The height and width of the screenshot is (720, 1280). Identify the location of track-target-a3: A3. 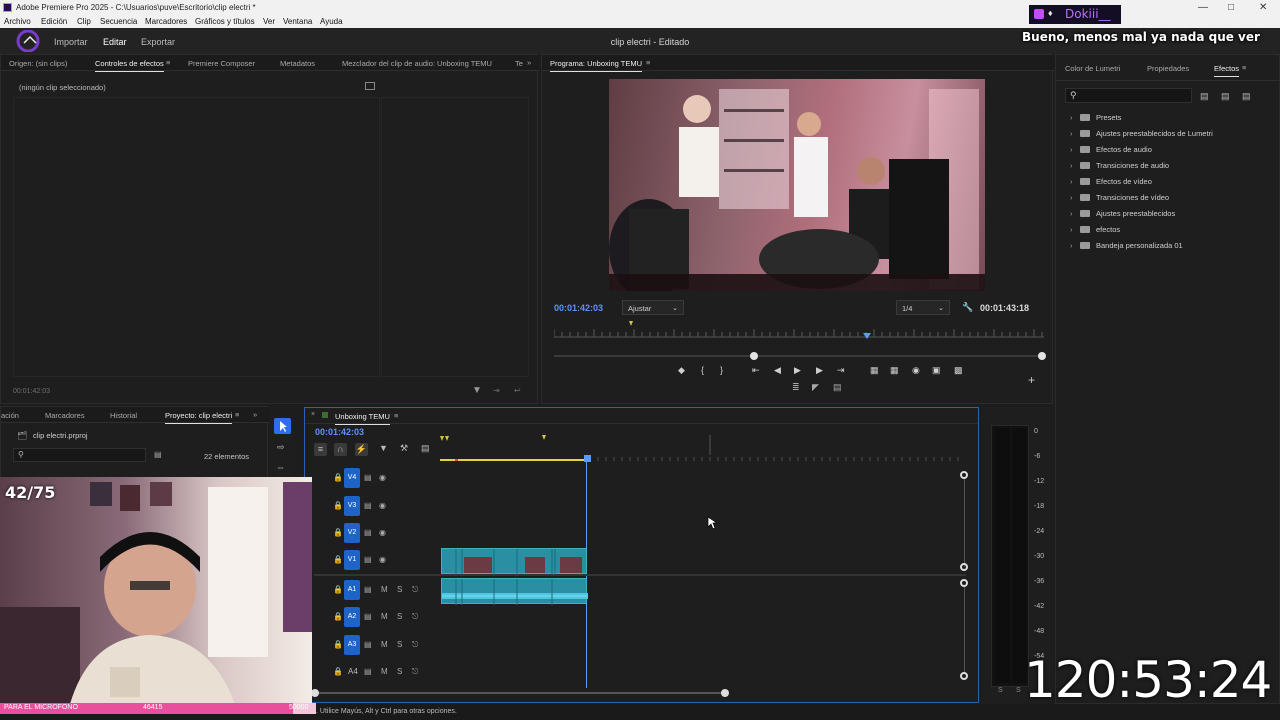
(352, 645).